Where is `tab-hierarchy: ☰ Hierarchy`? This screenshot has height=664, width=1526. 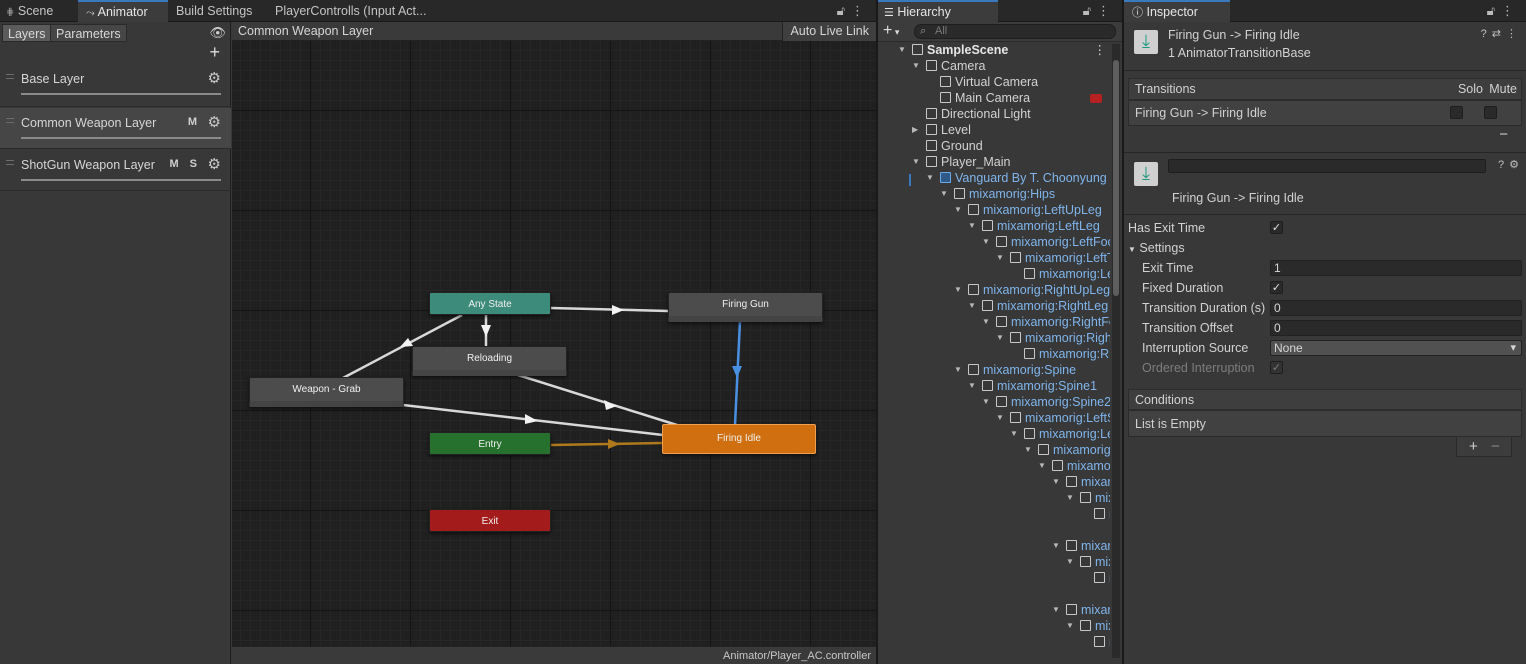 tab-hierarchy: ☰ Hierarchy is located at coordinates (938, 11).